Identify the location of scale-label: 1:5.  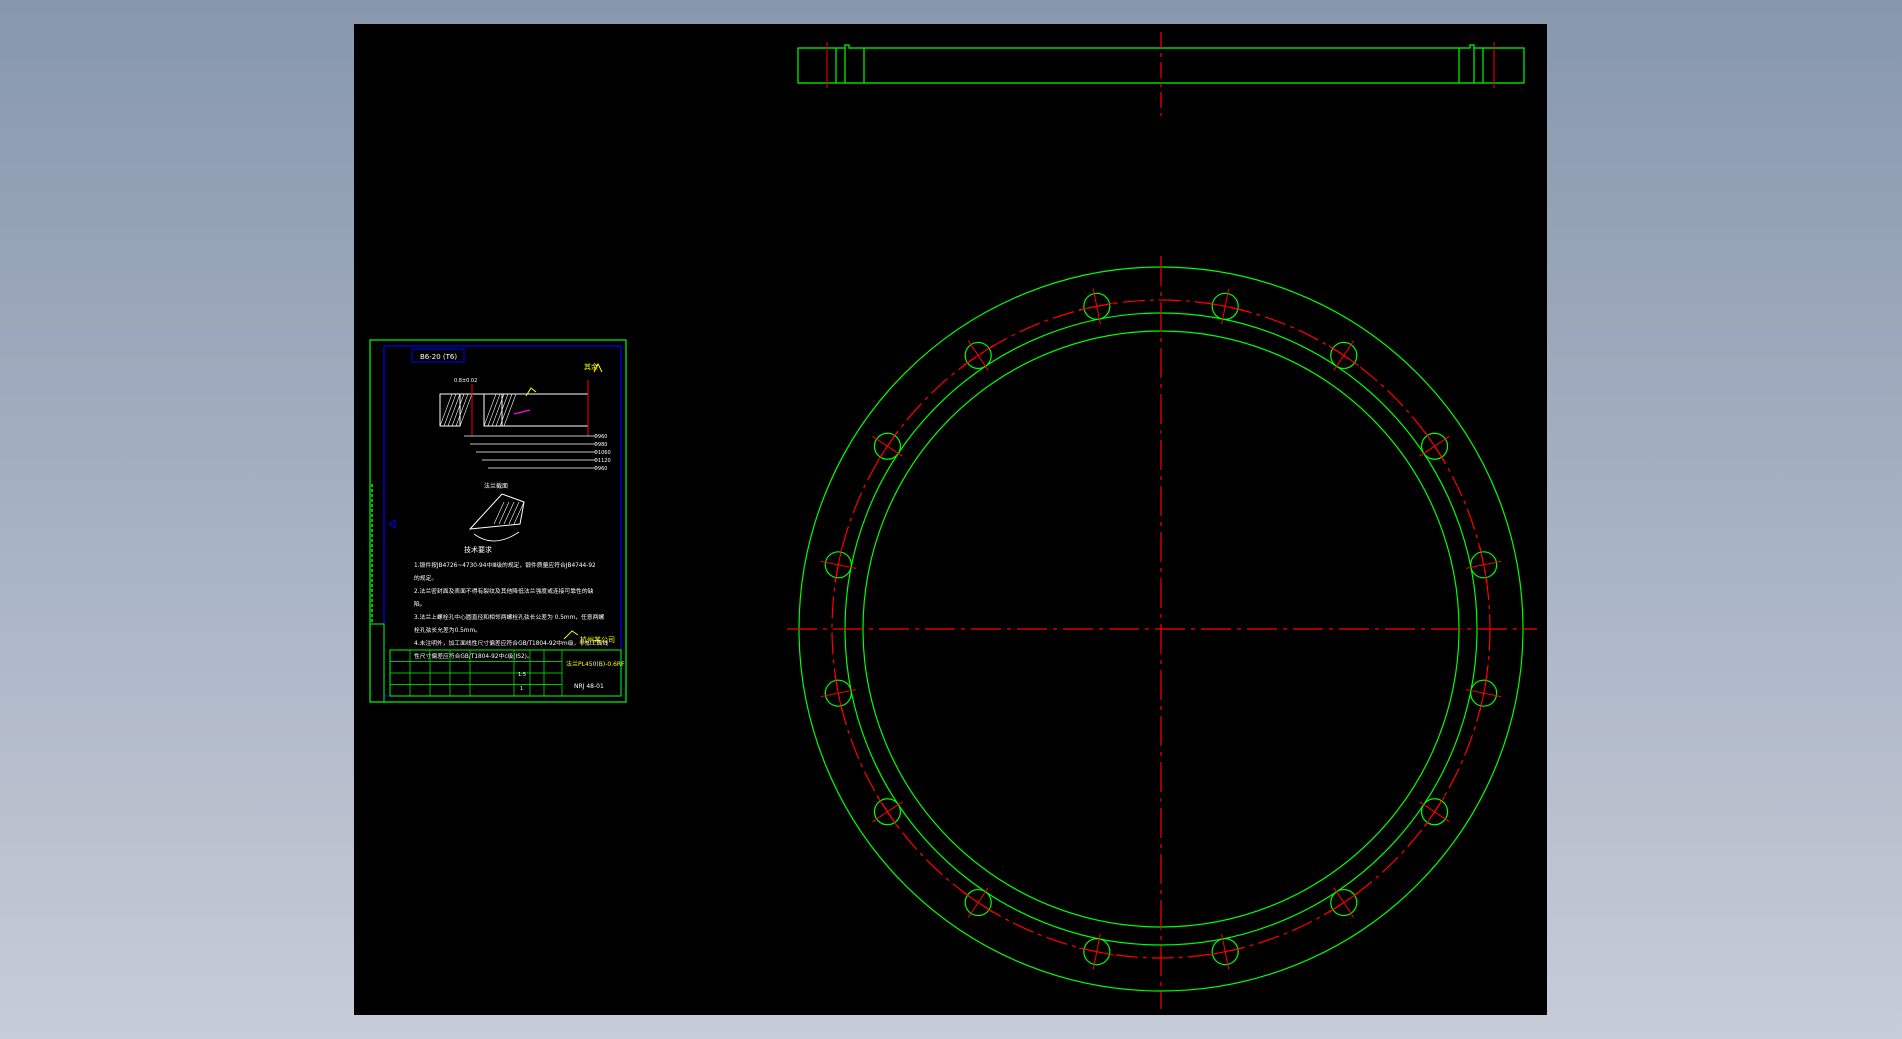
(522, 675).